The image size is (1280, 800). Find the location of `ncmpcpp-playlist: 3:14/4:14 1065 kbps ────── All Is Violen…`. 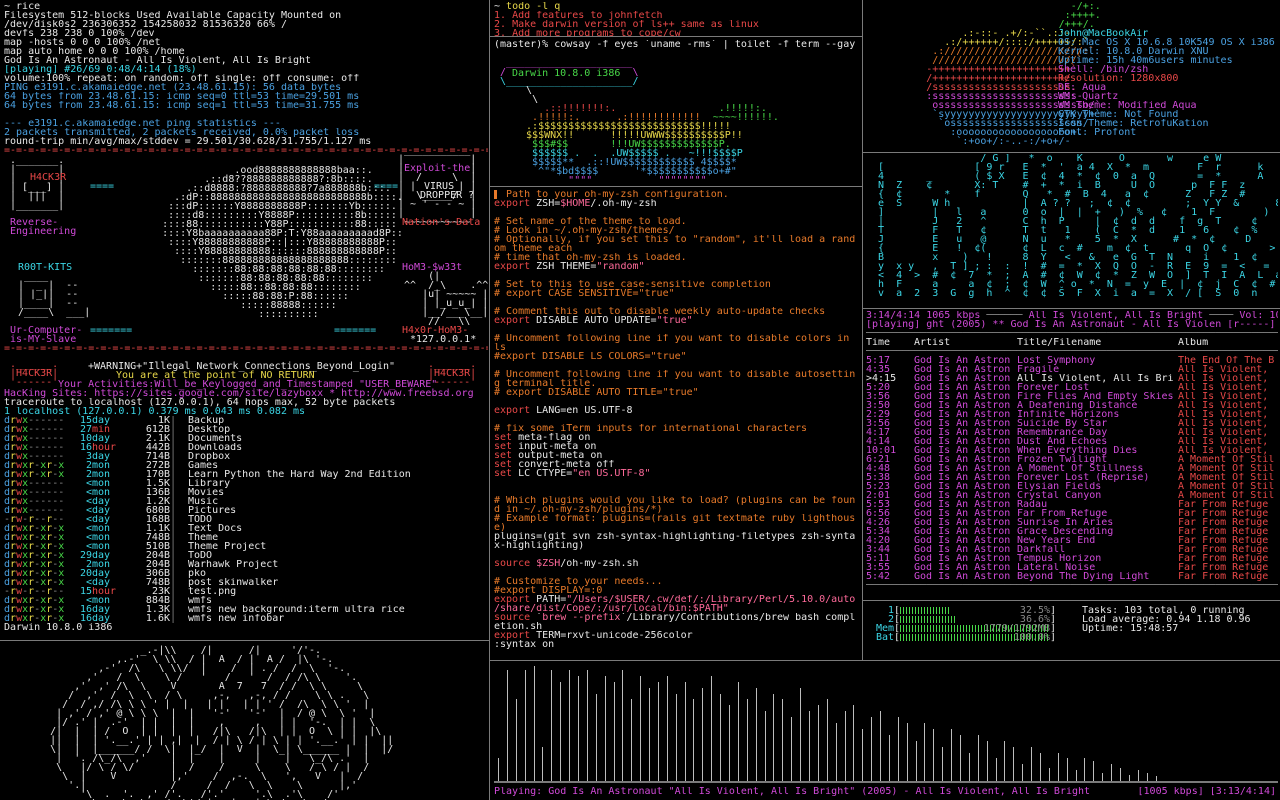

ncmpcpp-playlist: 3:14/4:14 1065 kbps ────── All Is Violen… is located at coordinates (1072, 455).